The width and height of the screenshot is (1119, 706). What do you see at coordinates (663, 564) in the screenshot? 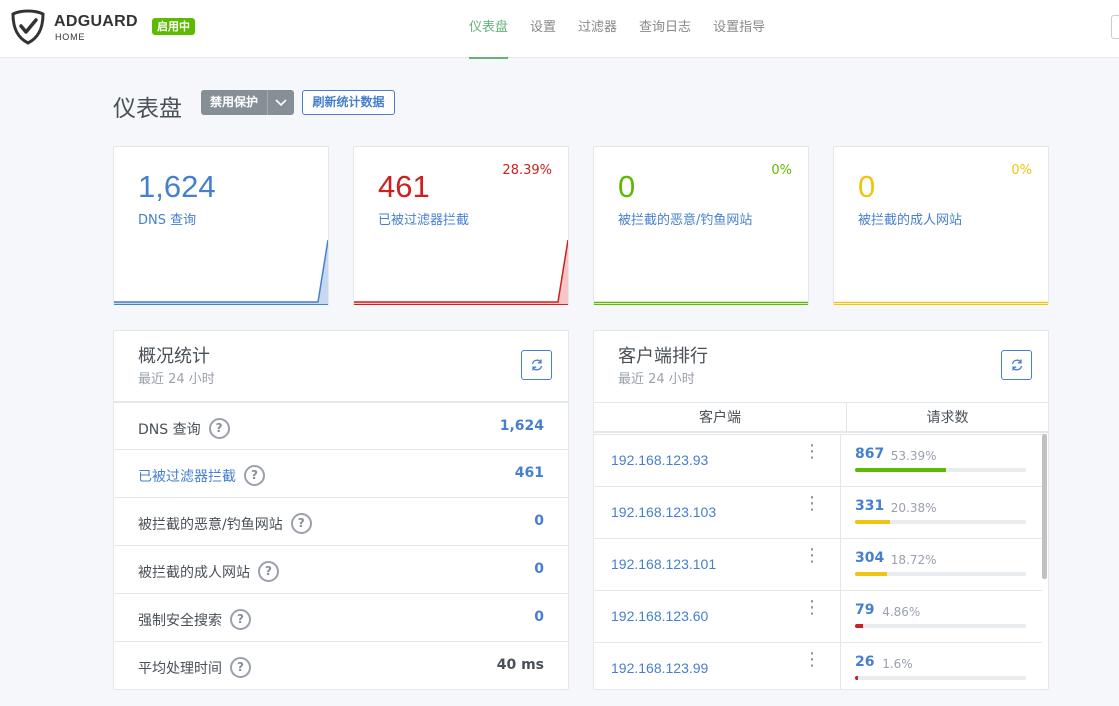
I see `client-ip-link: 192.168.123.101` at bounding box center [663, 564].